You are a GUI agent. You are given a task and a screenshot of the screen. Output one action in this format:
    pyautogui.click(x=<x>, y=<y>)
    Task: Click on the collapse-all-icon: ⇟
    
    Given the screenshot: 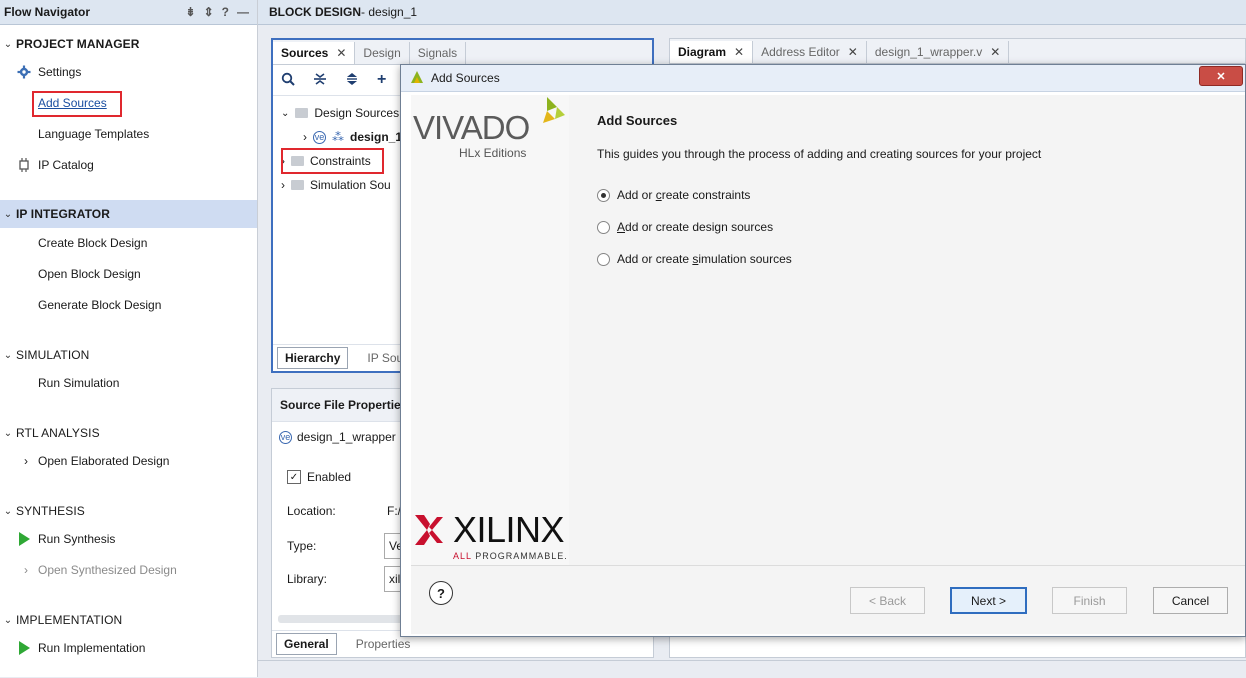 What is the action you would take?
    pyautogui.click(x=191, y=12)
    